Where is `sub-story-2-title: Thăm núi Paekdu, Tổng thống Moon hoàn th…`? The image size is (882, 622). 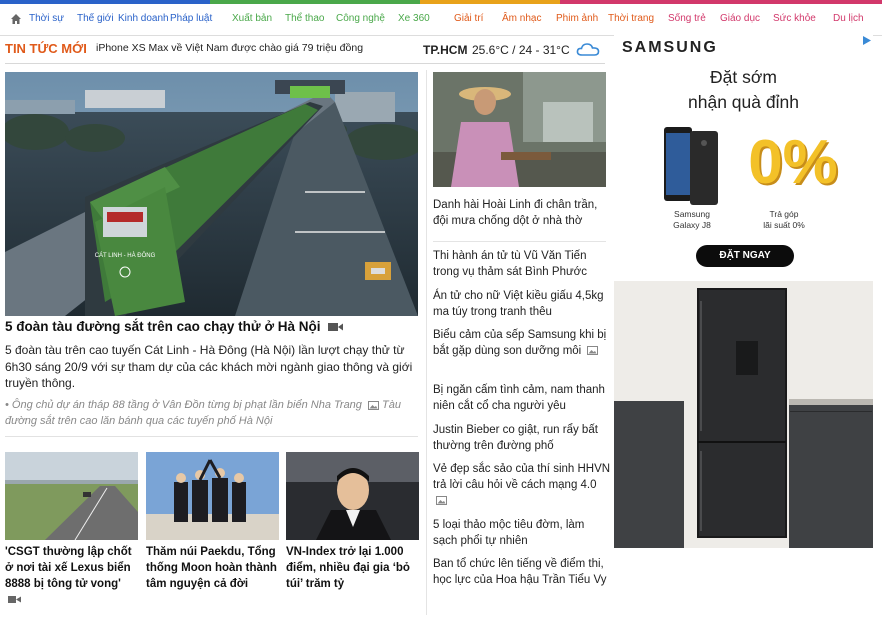 sub-story-2-title: Thăm núi Paekdu, Tổng thống Moon hoàn th… is located at coordinates (212, 568).